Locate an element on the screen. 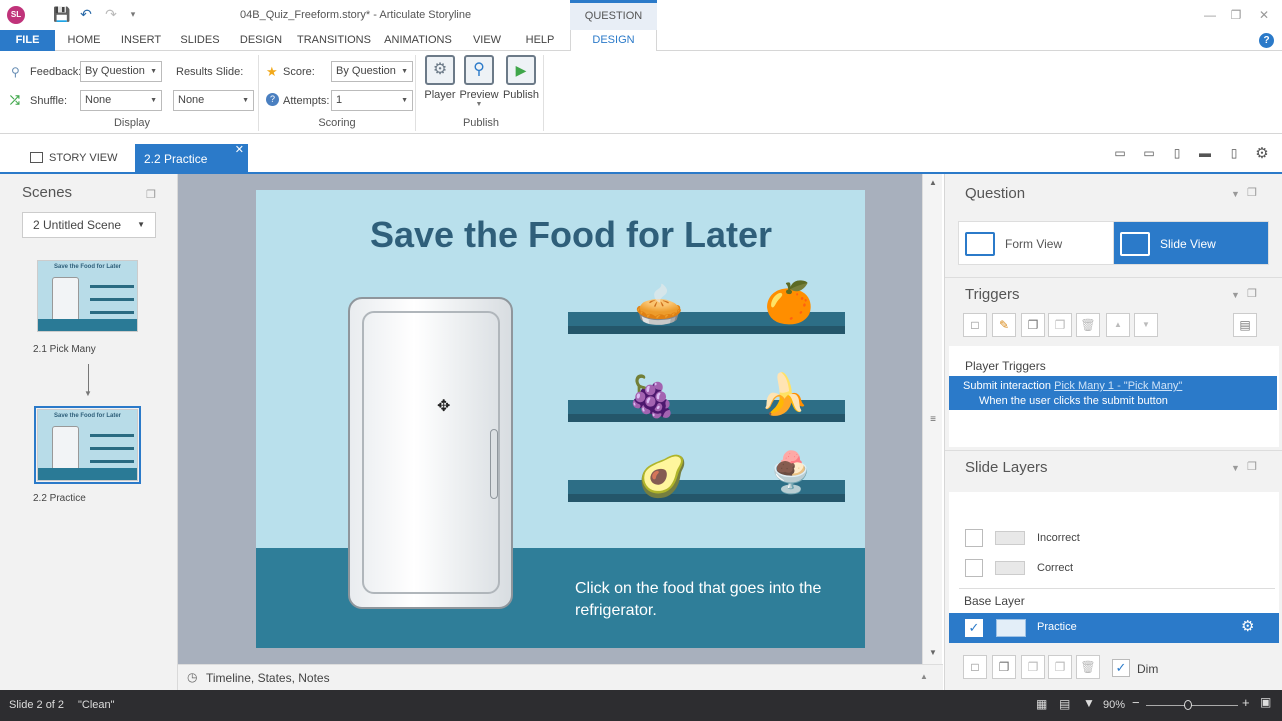  canvas-vertical-scrollbar: ▲ ≡ ▼ is located at coordinates (932, 419).